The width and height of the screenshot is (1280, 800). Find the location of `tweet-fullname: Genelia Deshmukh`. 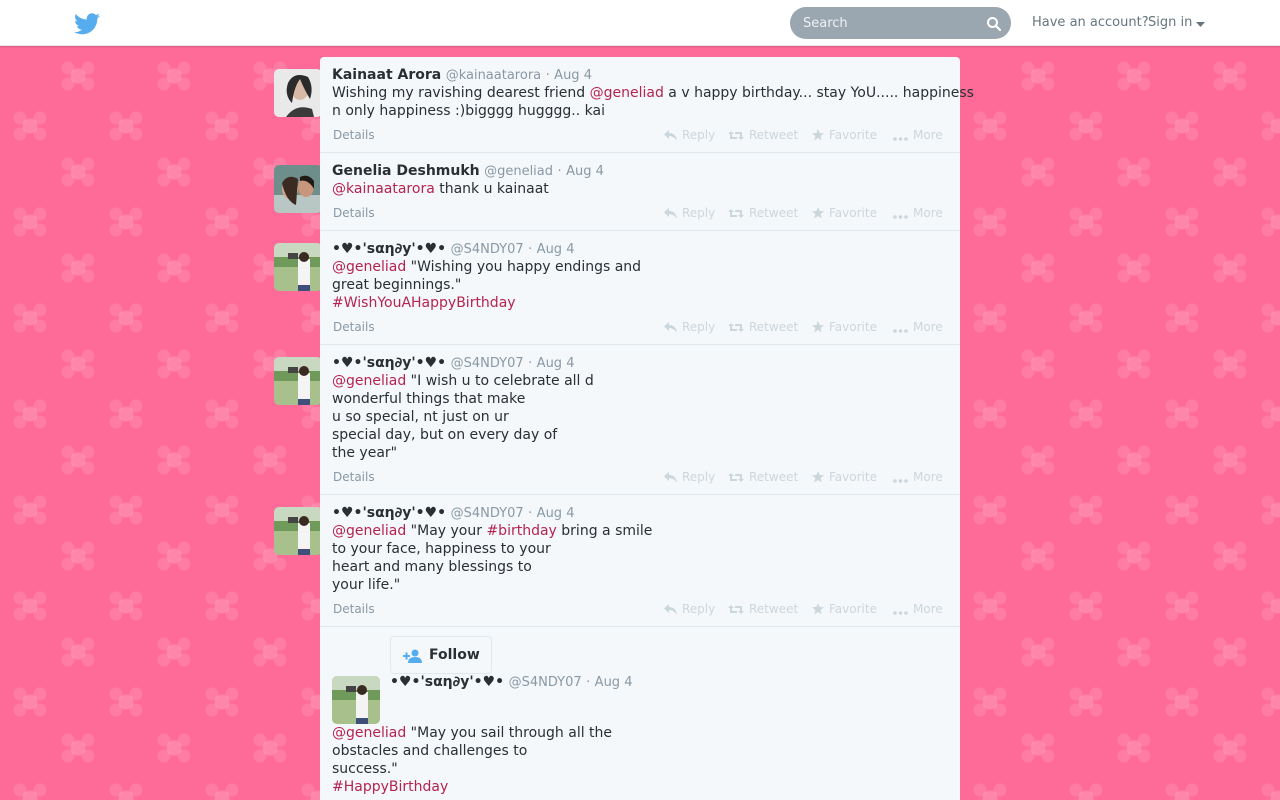

tweet-fullname: Genelia Deshmukh is located at coordinates (406, 171).